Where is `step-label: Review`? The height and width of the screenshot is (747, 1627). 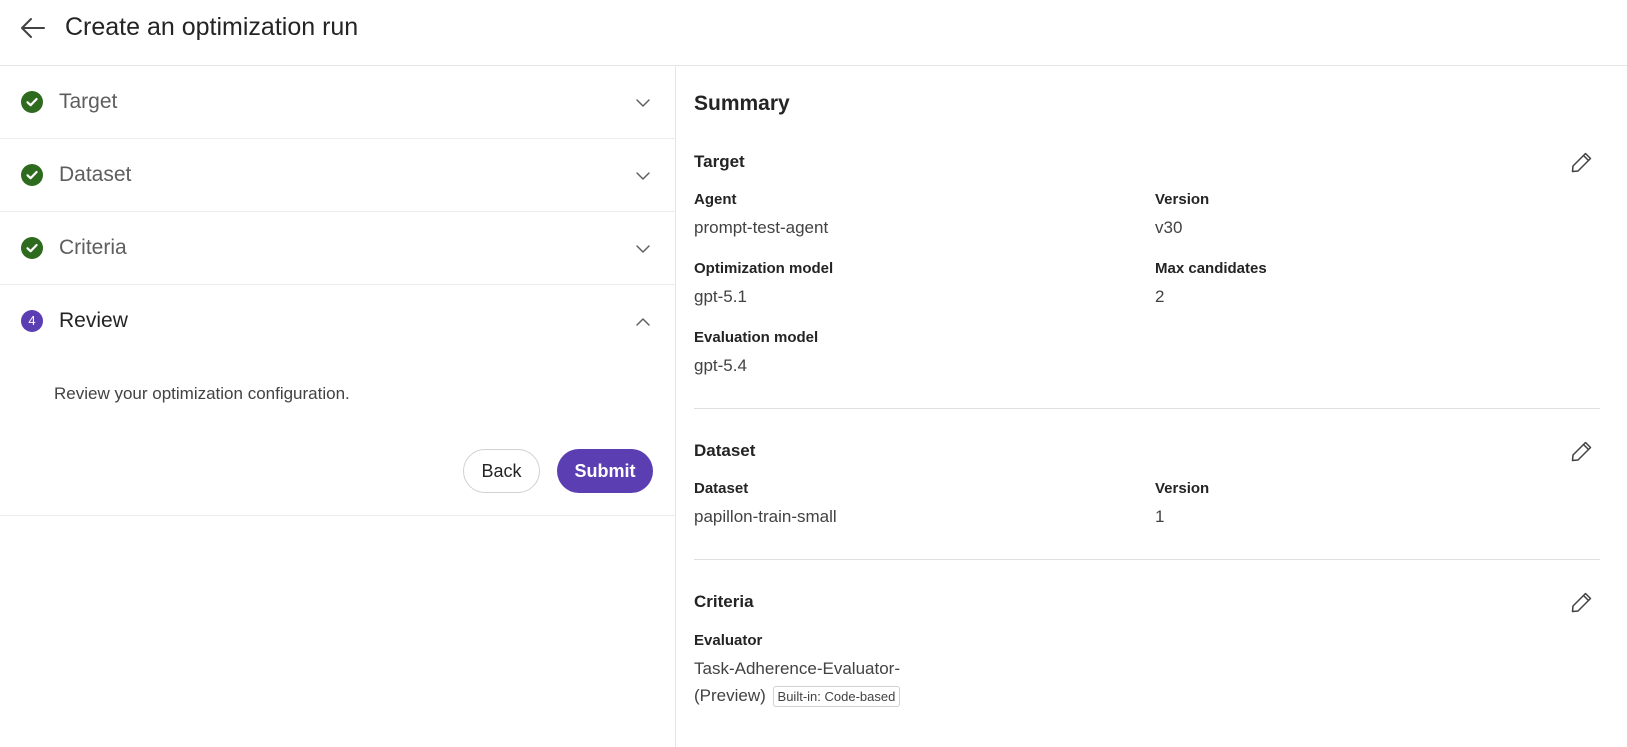 step-label: Review is located at coordinates (93, 320).